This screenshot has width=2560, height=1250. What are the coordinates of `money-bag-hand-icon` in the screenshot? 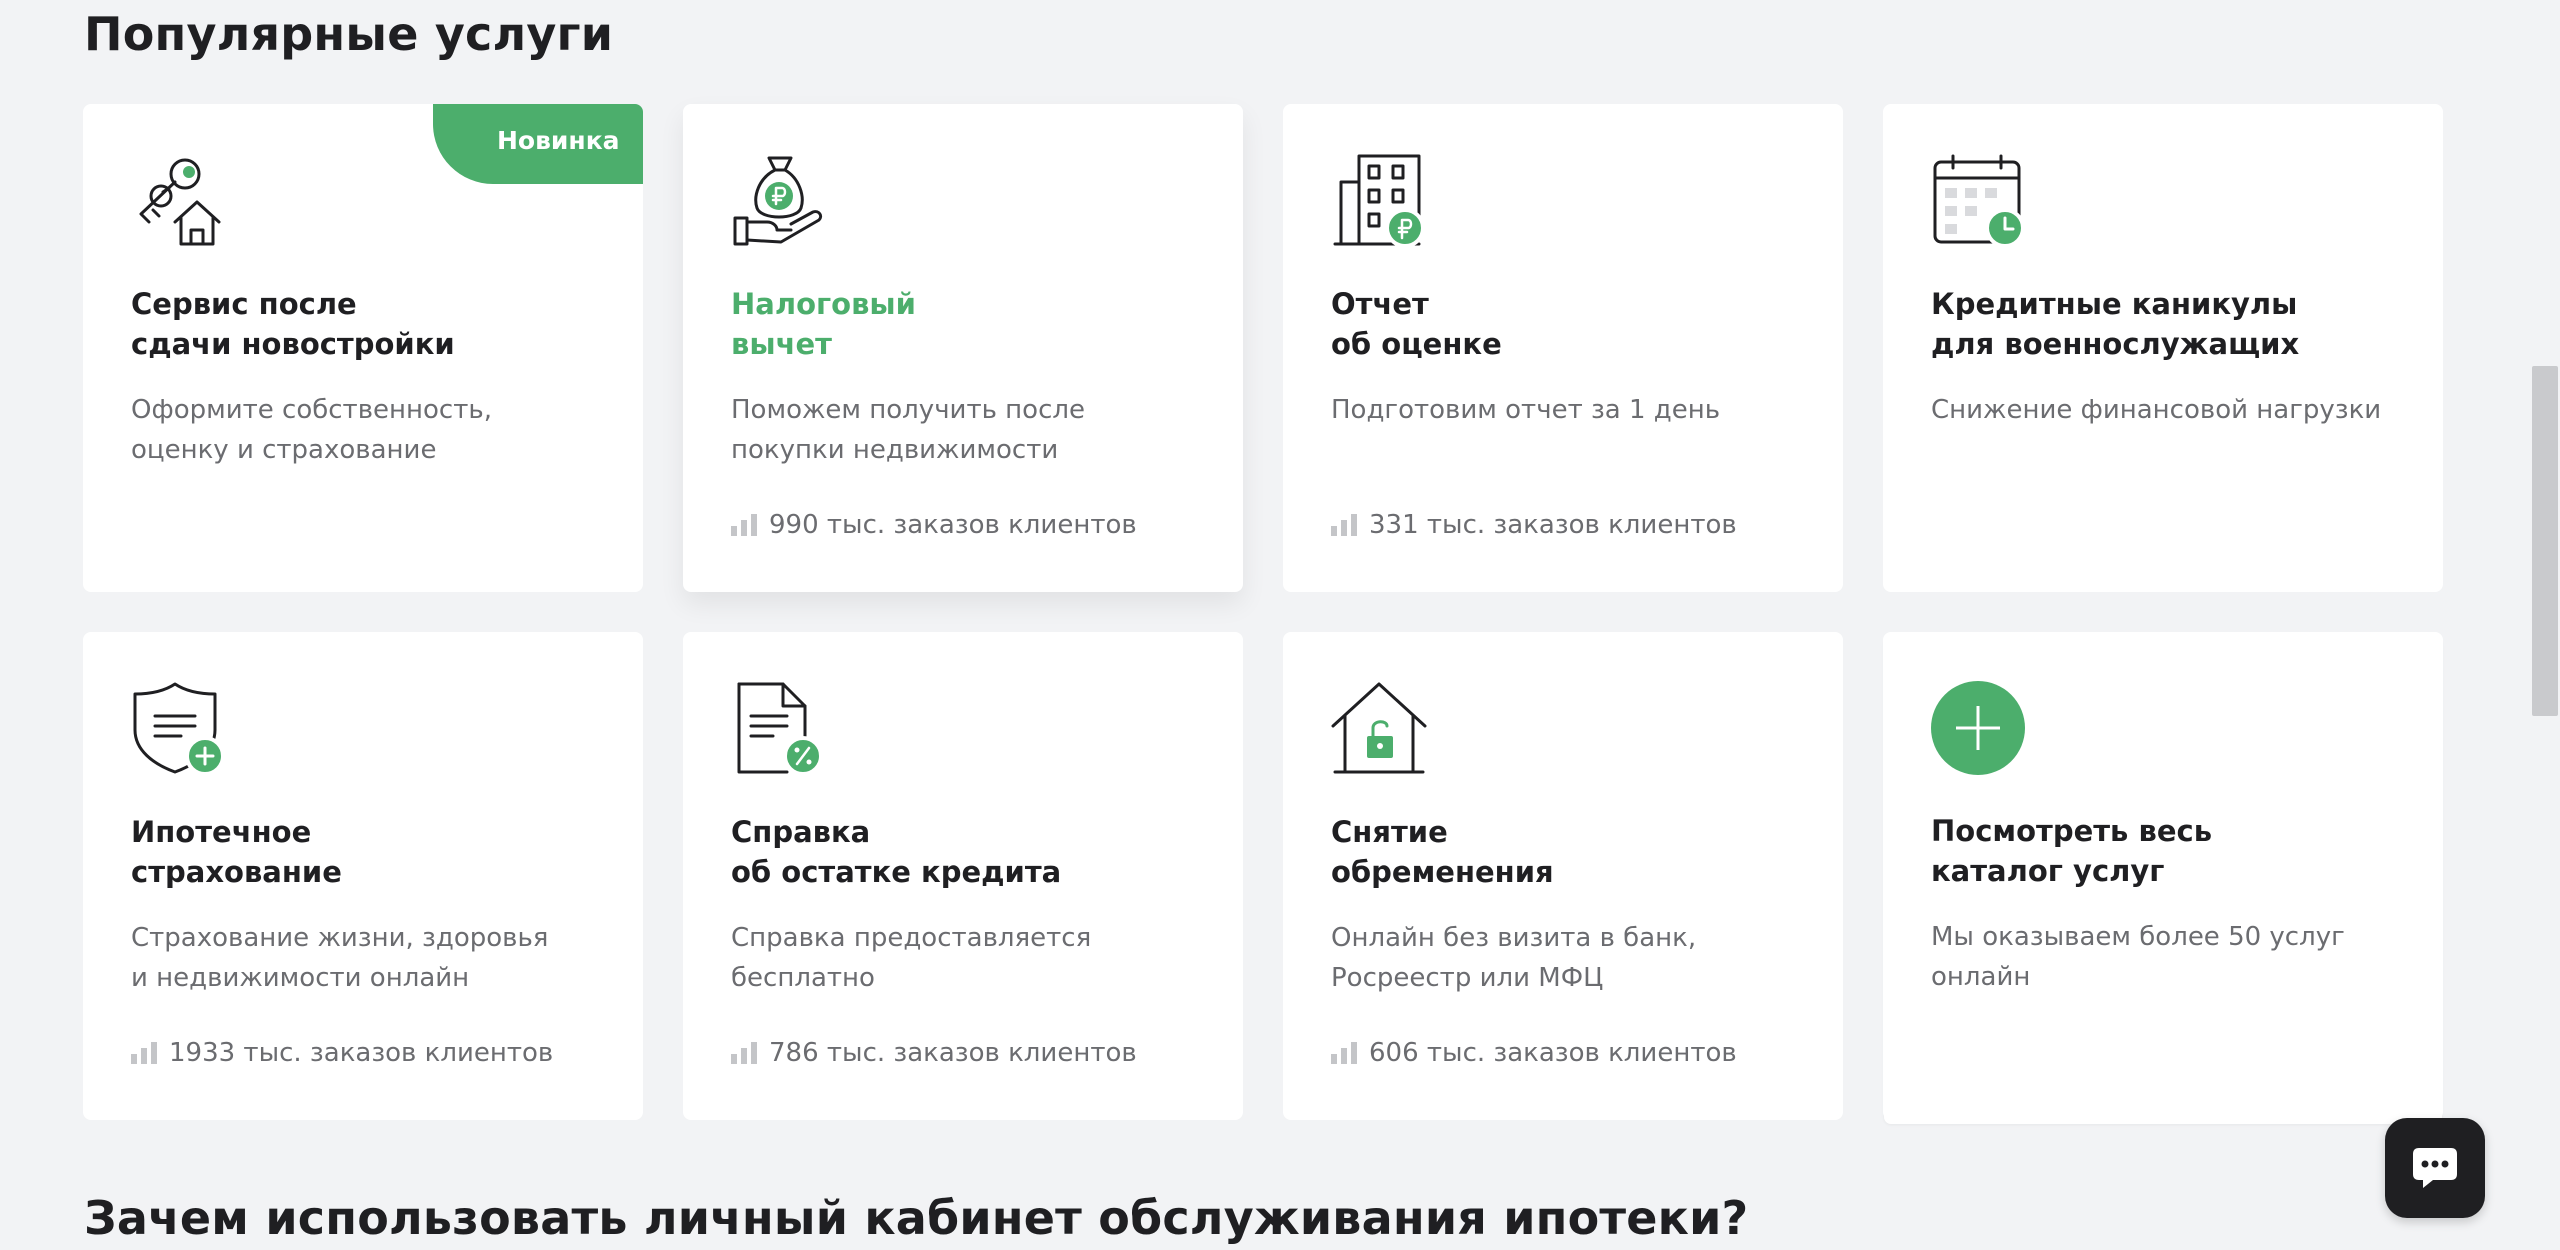 It's located at (778, 201).